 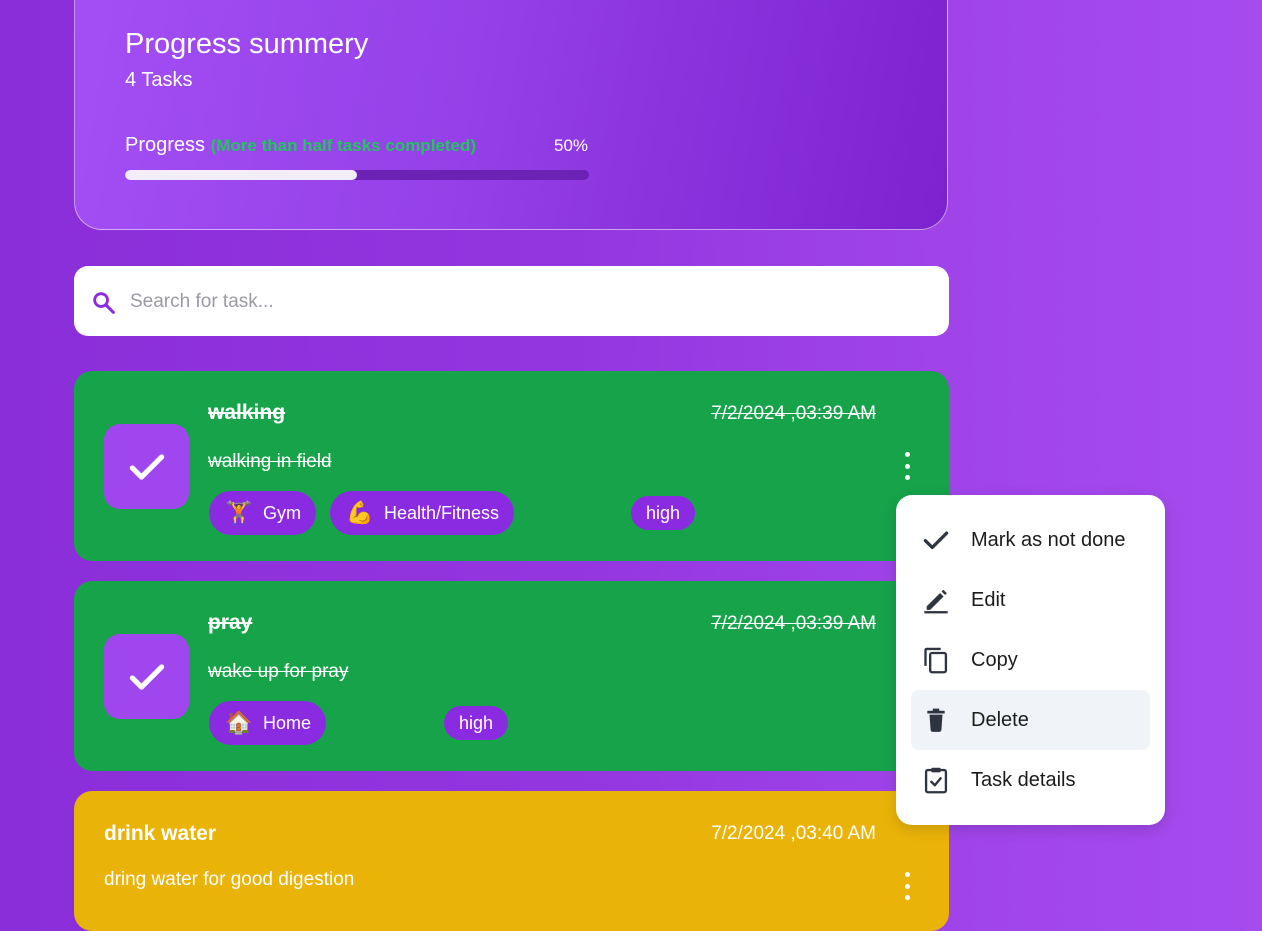 I want to click on menu-item-mark-not-done: Mark as not done, so click(x=1030, y=540).